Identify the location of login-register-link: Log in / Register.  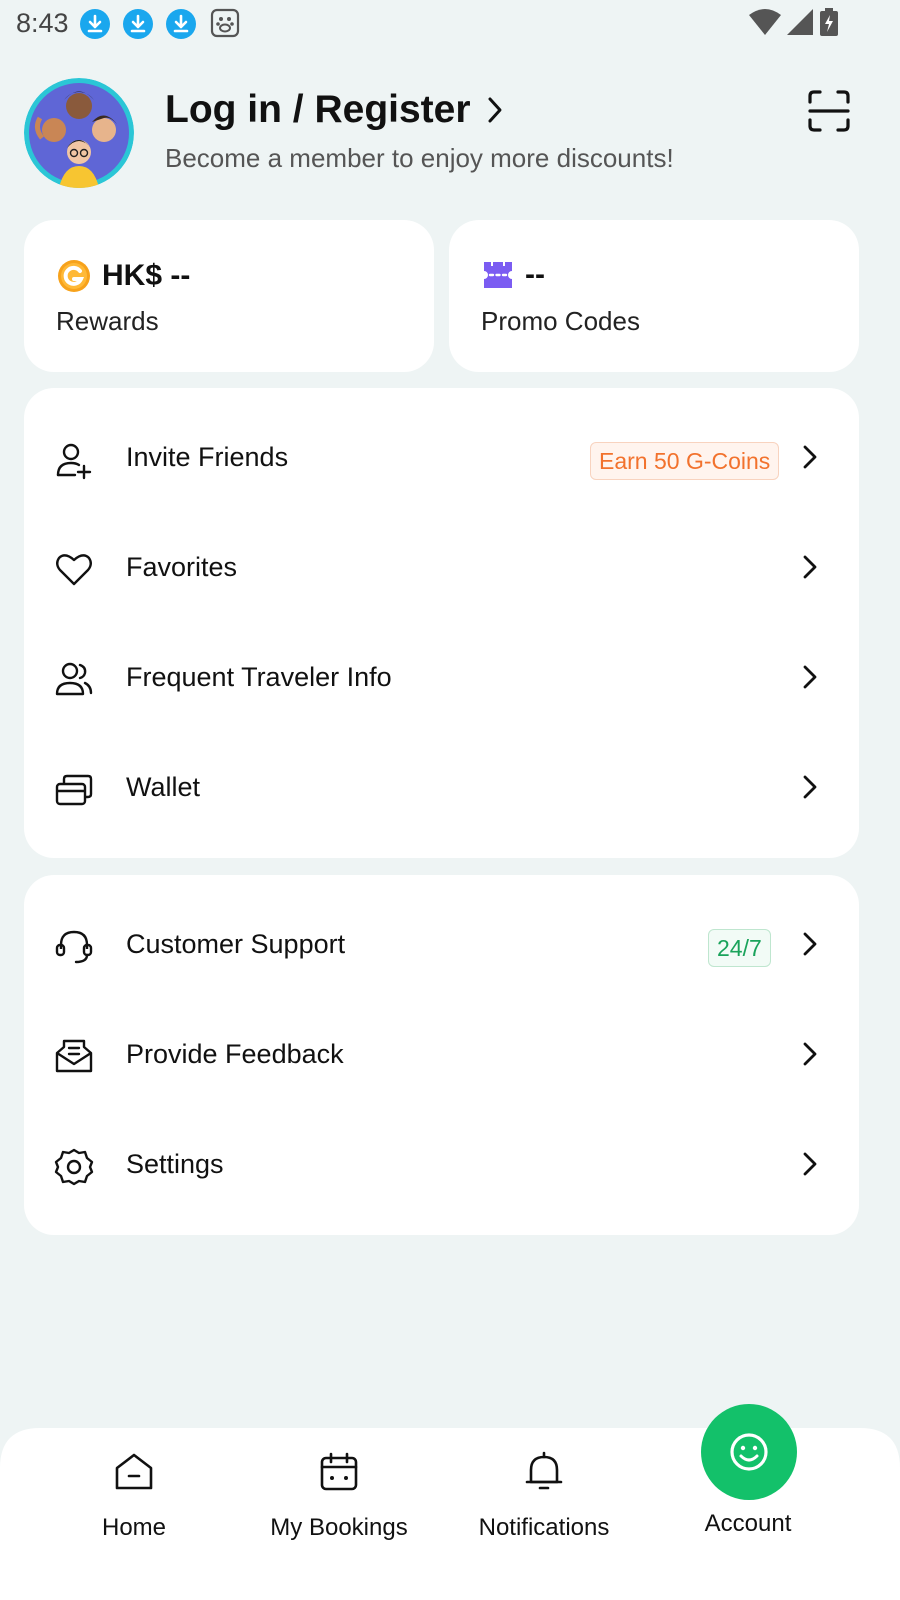
(335, 110).